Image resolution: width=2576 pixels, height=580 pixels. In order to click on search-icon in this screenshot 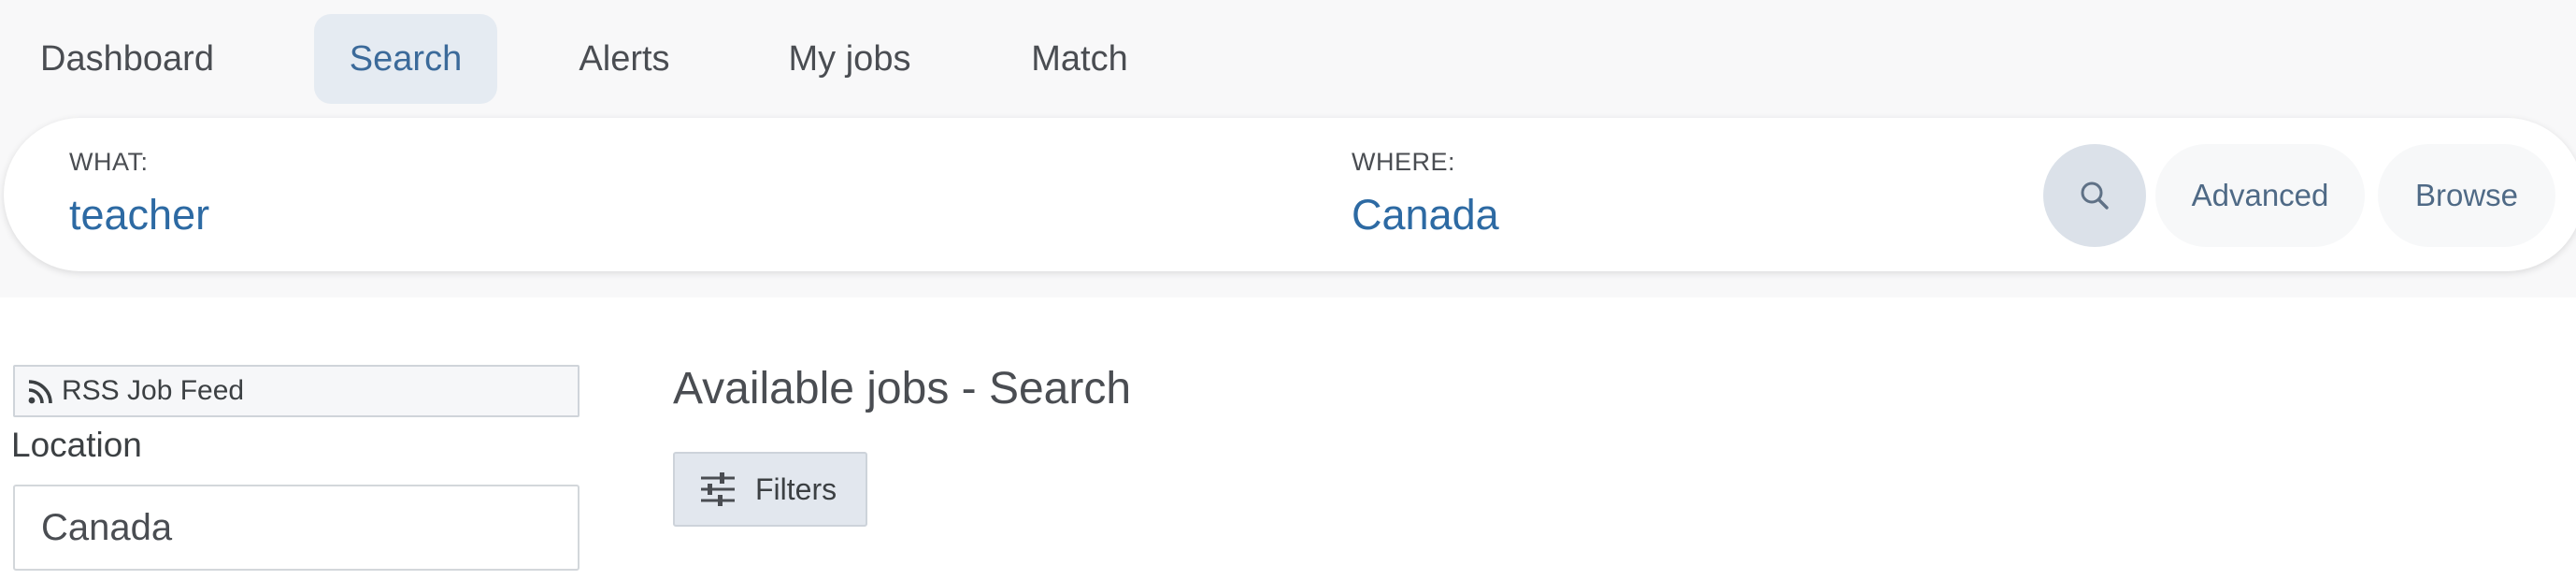, I will do `click(2095, 195)`.